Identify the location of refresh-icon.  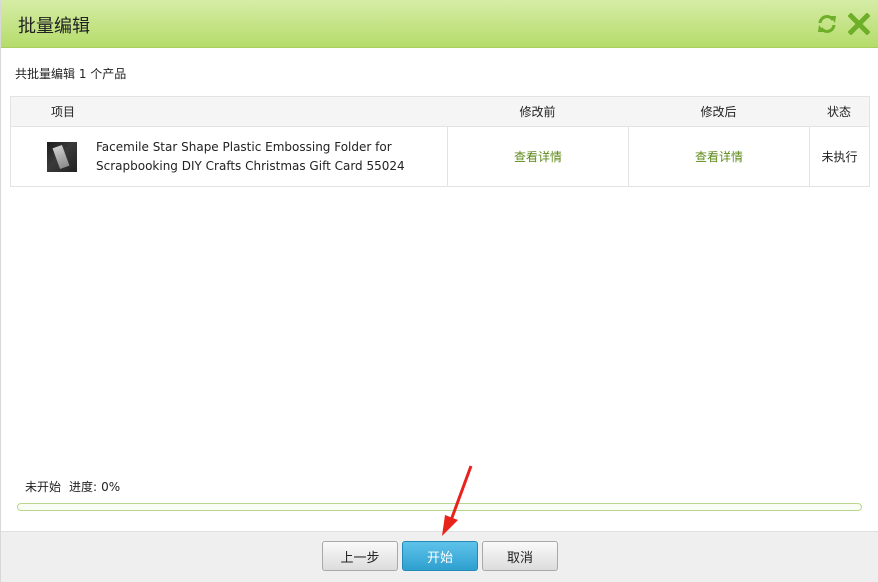
(827, 24).